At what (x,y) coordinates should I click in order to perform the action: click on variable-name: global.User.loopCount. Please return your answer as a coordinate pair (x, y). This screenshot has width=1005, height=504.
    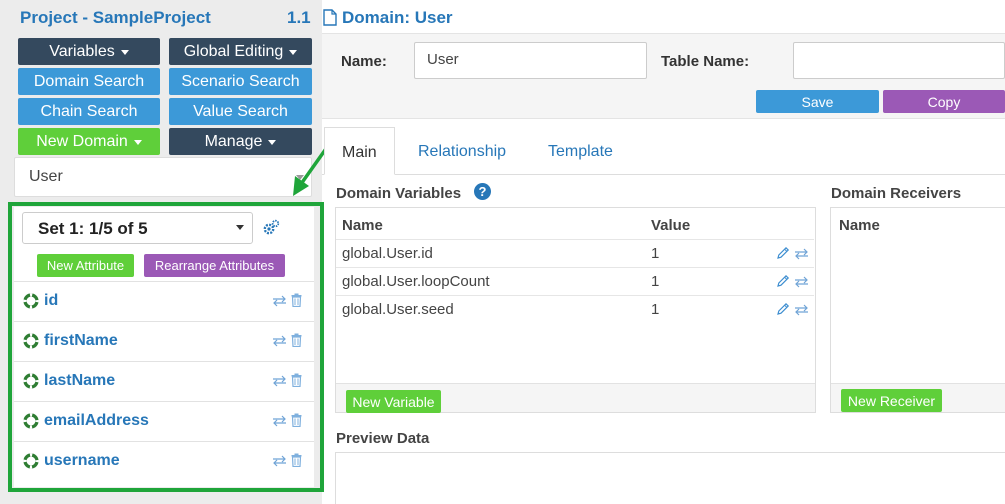
    Looking at the image, I should click on (416, 281).